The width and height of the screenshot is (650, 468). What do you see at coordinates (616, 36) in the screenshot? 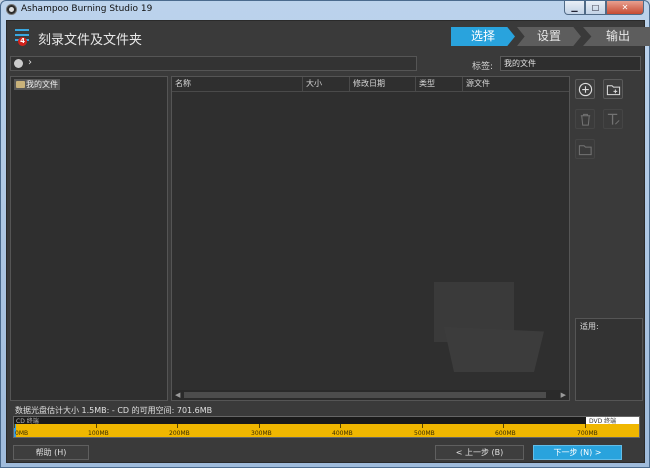
I see `step-output: 输出` at bounding box center [616, 36].